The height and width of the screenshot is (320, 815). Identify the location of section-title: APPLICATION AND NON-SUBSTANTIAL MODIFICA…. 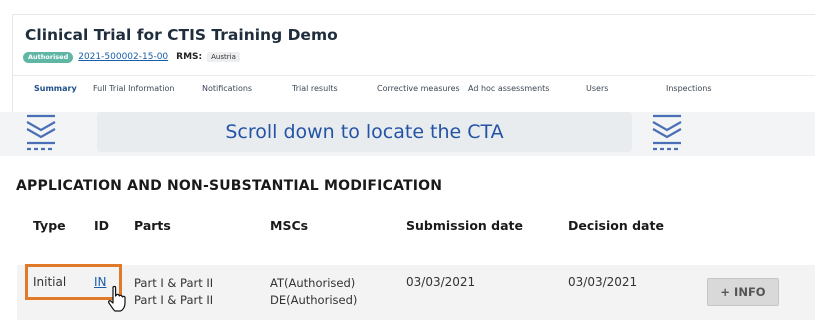
(229, 186).